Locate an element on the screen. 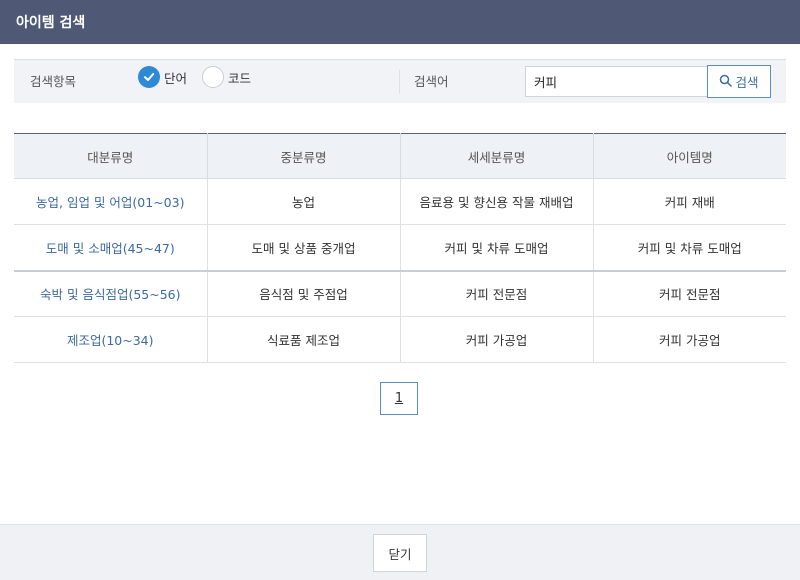  table-row: 숙박 및 음식점업(55~56) 음식점 및 주점업 커피 전문점 커피 전문점 is located at coordinates (400, 293).